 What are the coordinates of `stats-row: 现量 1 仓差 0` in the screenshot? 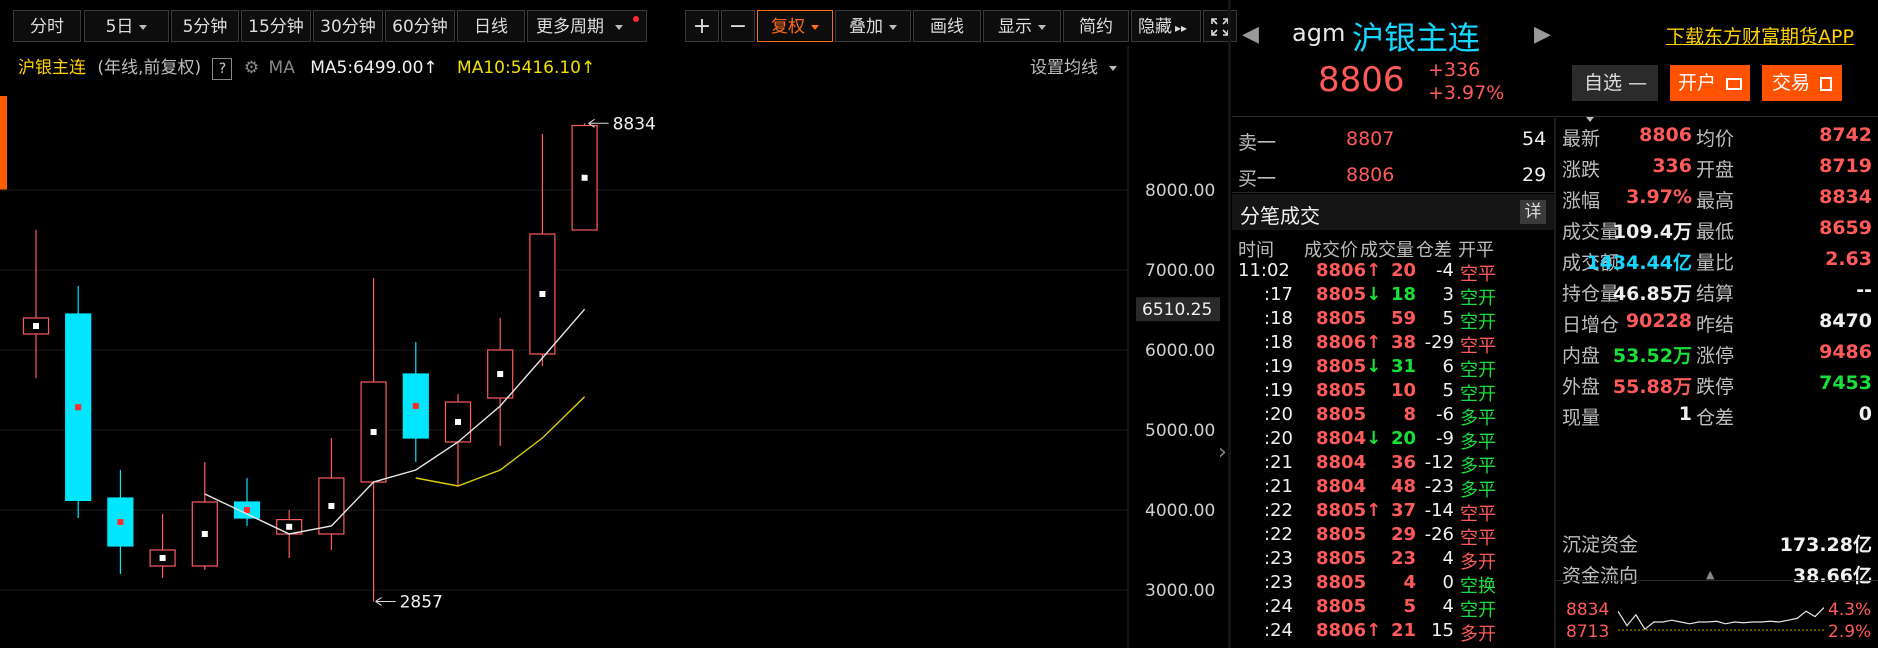 It's located at (1717, 416).